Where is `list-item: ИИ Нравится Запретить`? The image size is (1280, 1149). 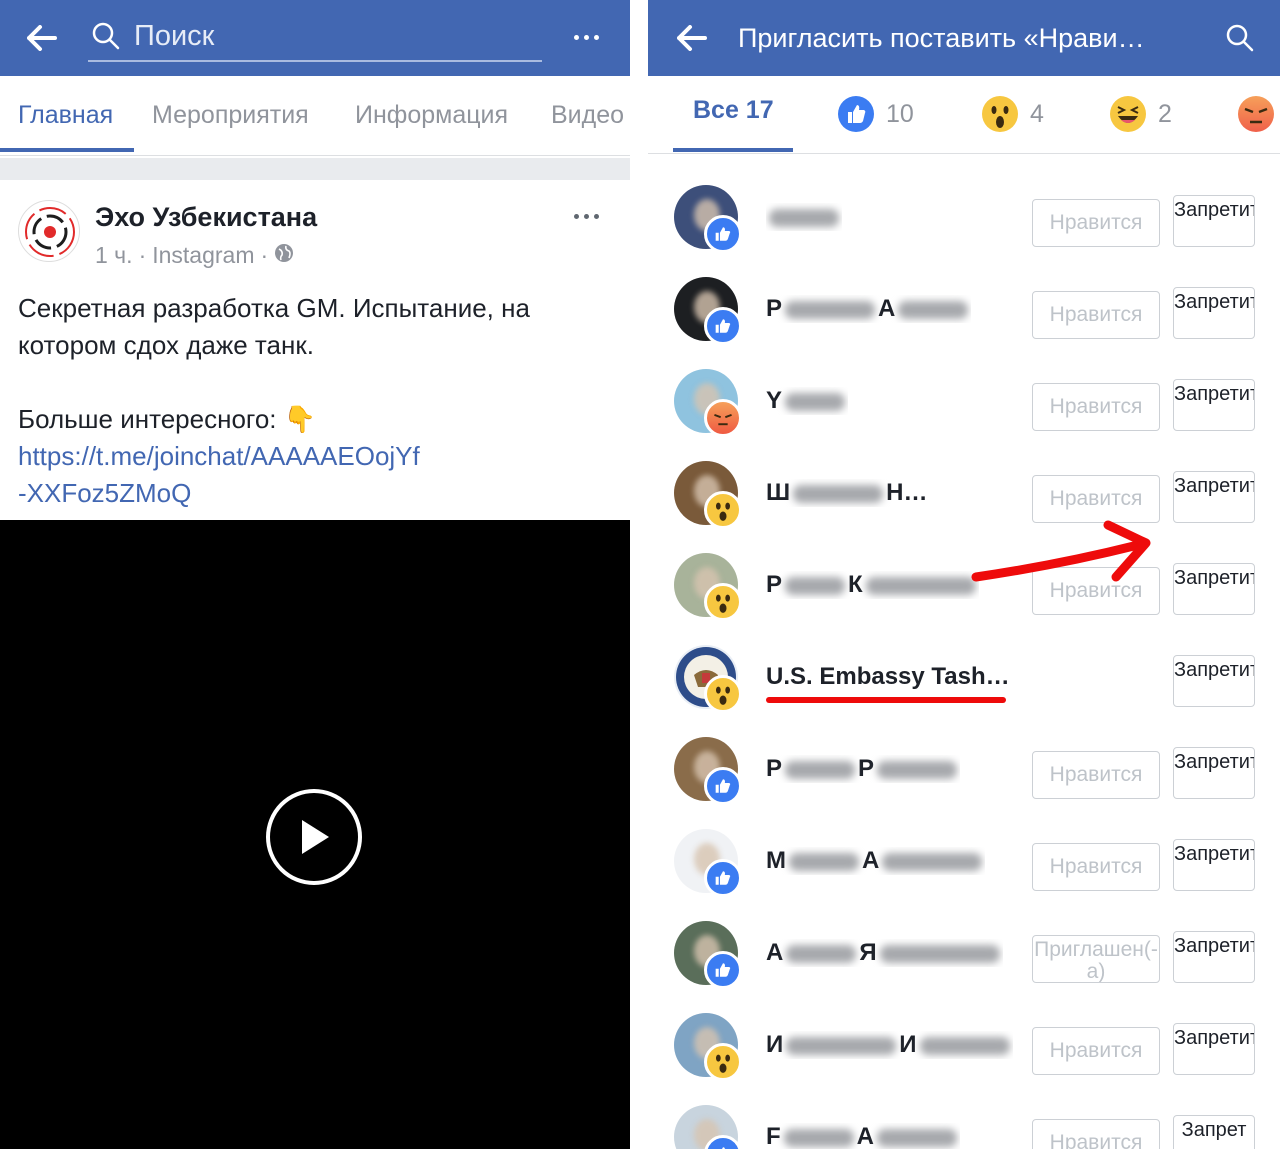 list-item: ИИ Нравится Запретить is located at coordinates (964, 1057).